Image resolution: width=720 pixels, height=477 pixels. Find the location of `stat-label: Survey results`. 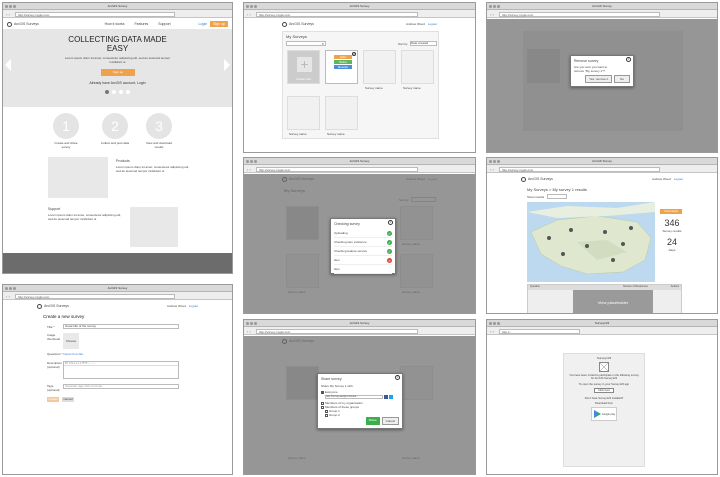

stat-label: Survey results is located at coordinates (672, 231).